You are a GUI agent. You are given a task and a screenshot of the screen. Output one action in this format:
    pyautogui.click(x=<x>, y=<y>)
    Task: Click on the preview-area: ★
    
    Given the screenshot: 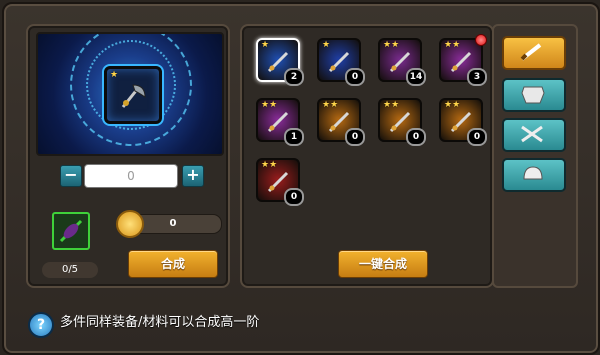 What is the action you would take?
    pyautogui.click(x=130, y=94)
    